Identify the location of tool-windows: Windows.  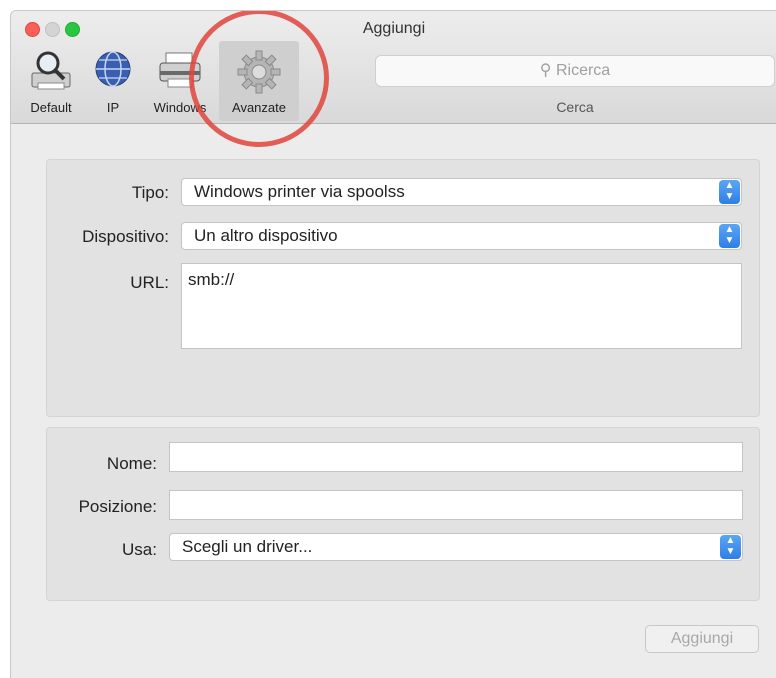
(180, 81).